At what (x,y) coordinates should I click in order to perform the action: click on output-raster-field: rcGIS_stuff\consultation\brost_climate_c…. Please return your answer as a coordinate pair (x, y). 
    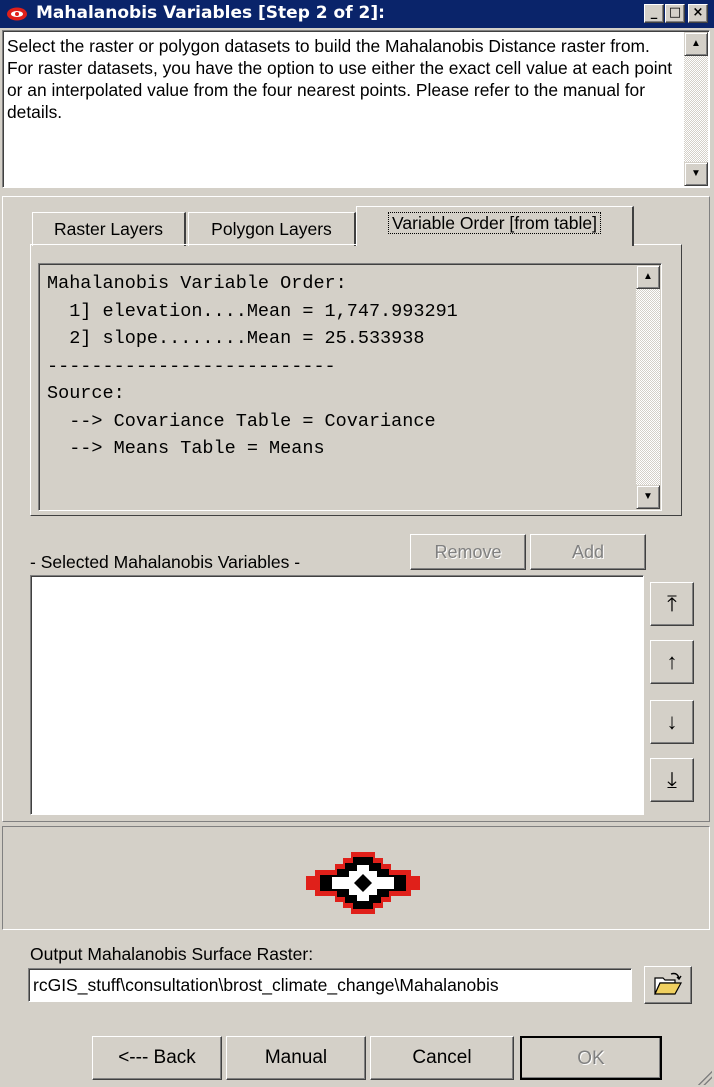
    Looking at the image, I should click on (330, 985).